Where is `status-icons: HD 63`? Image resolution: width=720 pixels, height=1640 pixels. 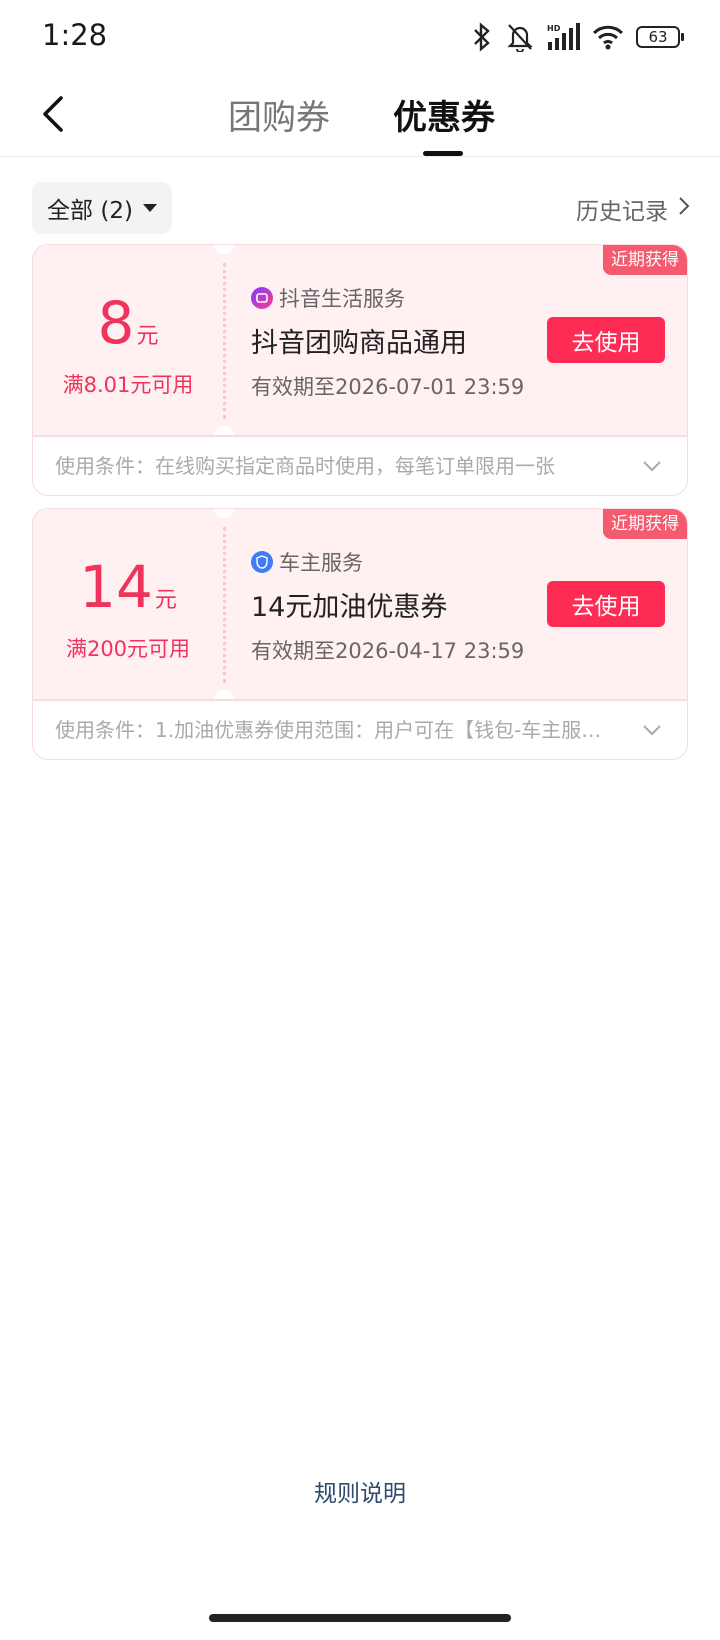
status-icons: HD 63 is located at coordinates (577, 37).